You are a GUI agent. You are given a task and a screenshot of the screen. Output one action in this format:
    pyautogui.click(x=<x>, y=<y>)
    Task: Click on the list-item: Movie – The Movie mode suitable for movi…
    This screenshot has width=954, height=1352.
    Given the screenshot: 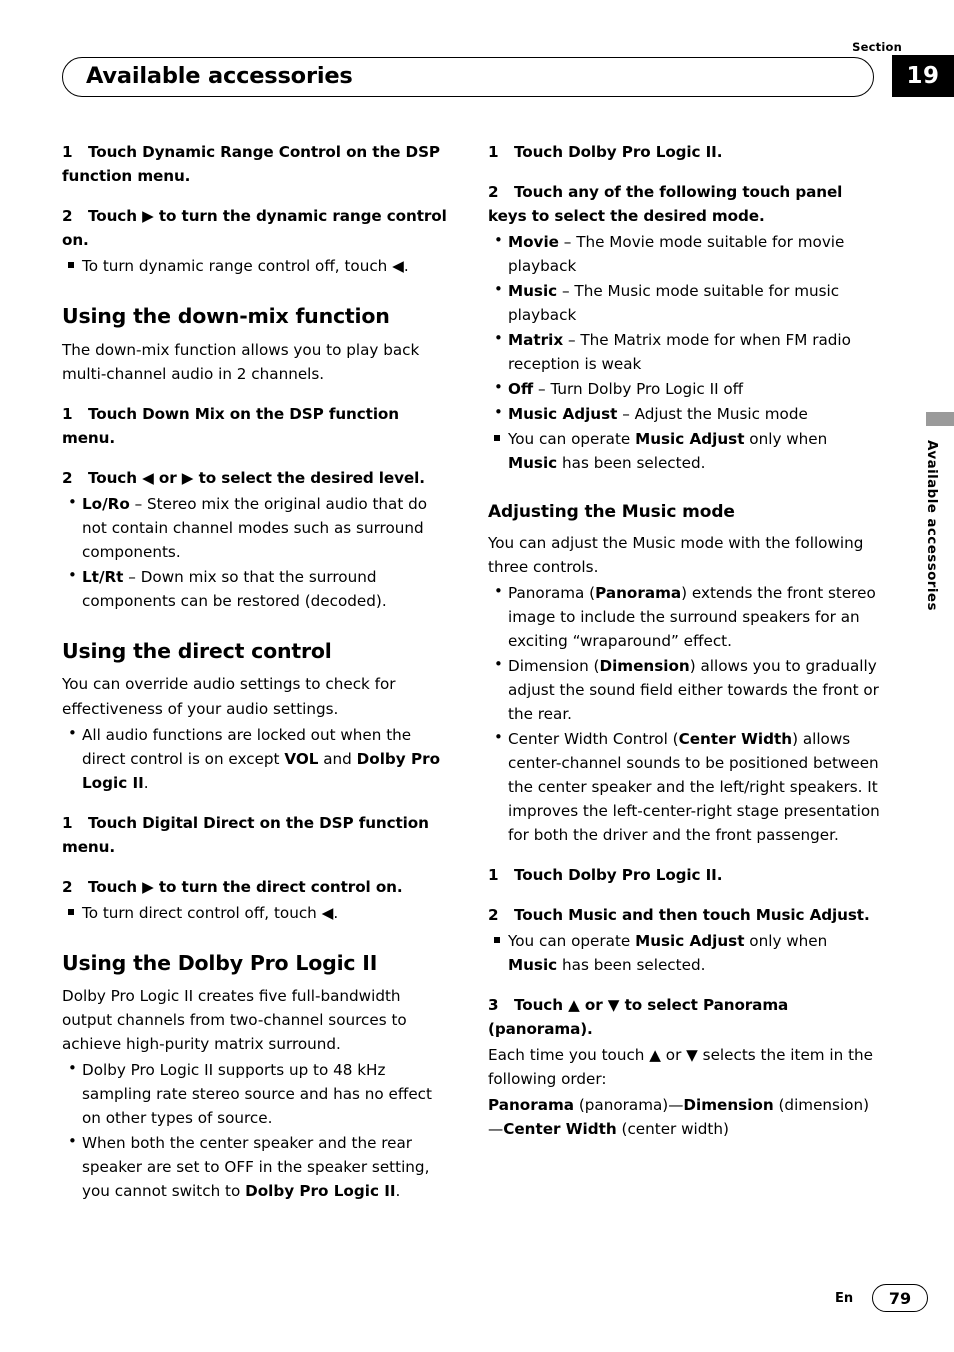 What is the action you would take?
    pyautogui.click(x=684, y=253)
    